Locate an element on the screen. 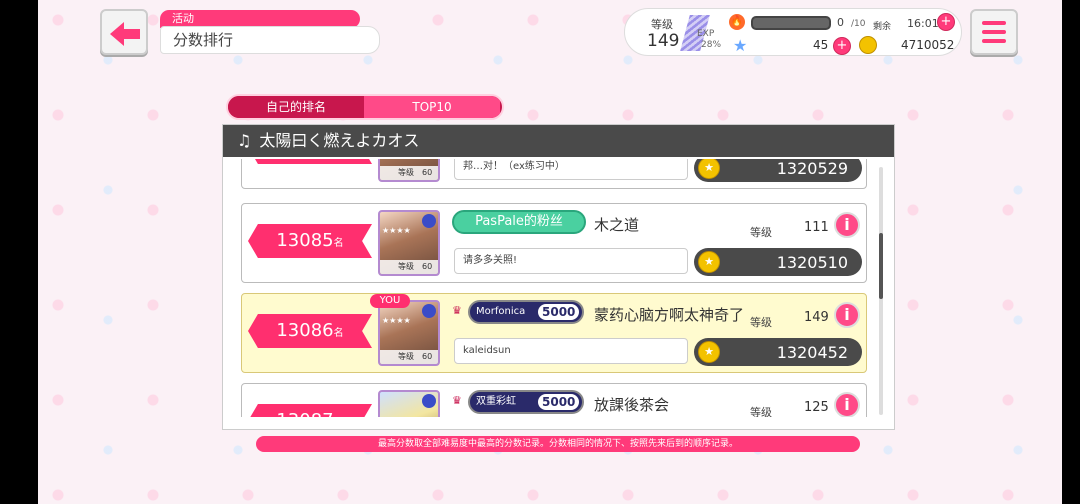 This screenshot has width=1080, height=504. score-display: ★ 1320529 is located at coordinates (778, 170).